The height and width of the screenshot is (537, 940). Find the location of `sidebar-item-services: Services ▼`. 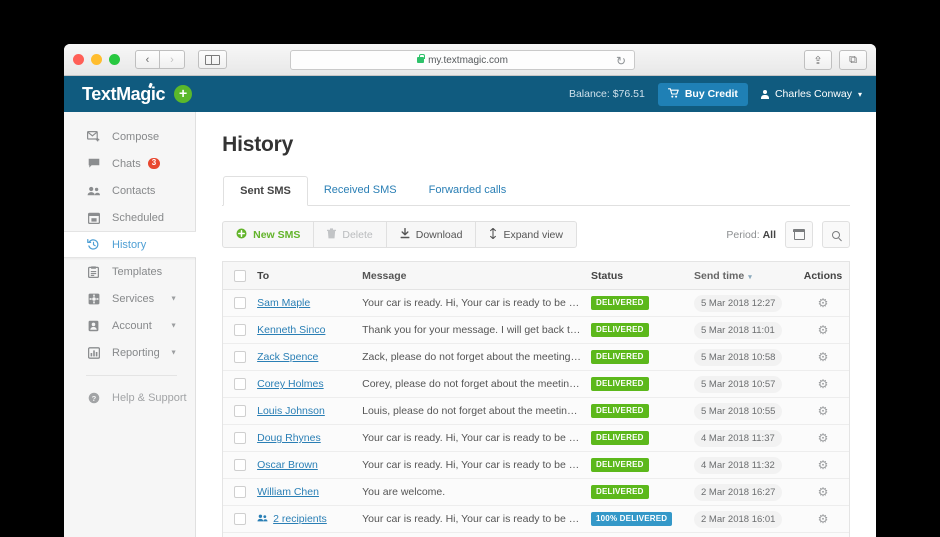

sidebar-item-services: Services ▼ is located at coordinates (129, 298).